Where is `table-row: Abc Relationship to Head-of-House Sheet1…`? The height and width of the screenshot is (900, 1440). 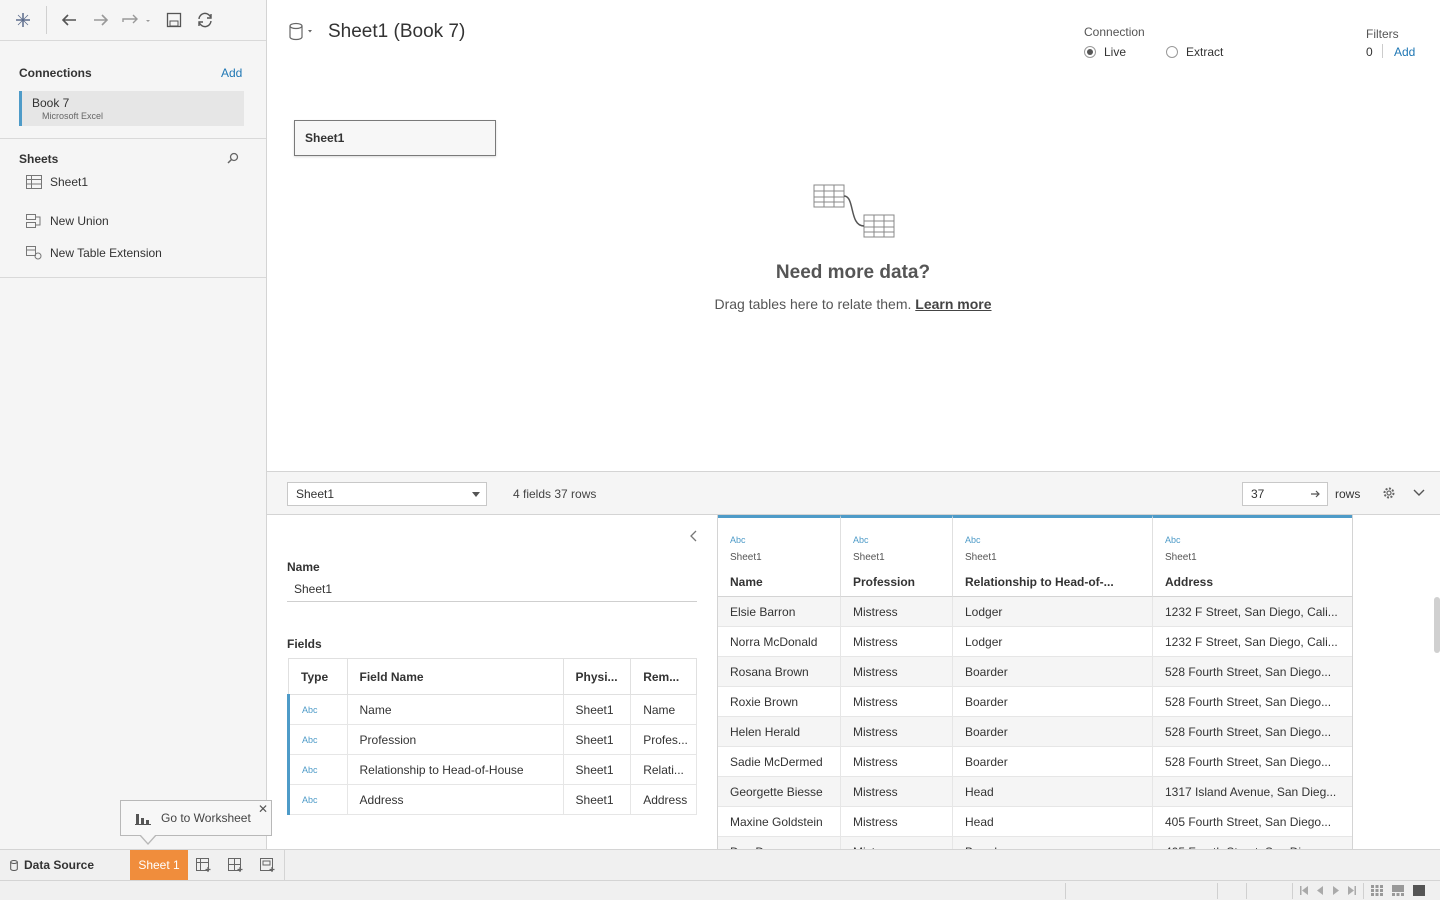 table-row: Abc Relationship to Head-of-House Sheet1… is located at coordinates (492, 769).